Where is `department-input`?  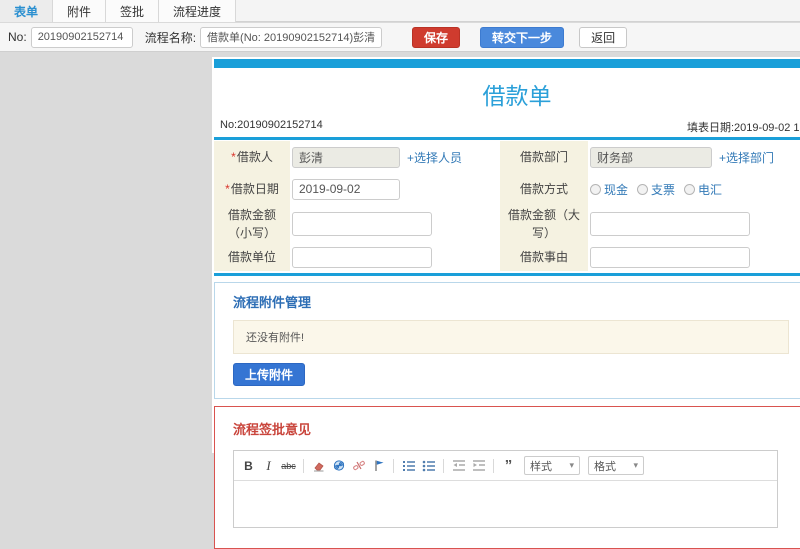
department-input is located at coordinates (651, 157).